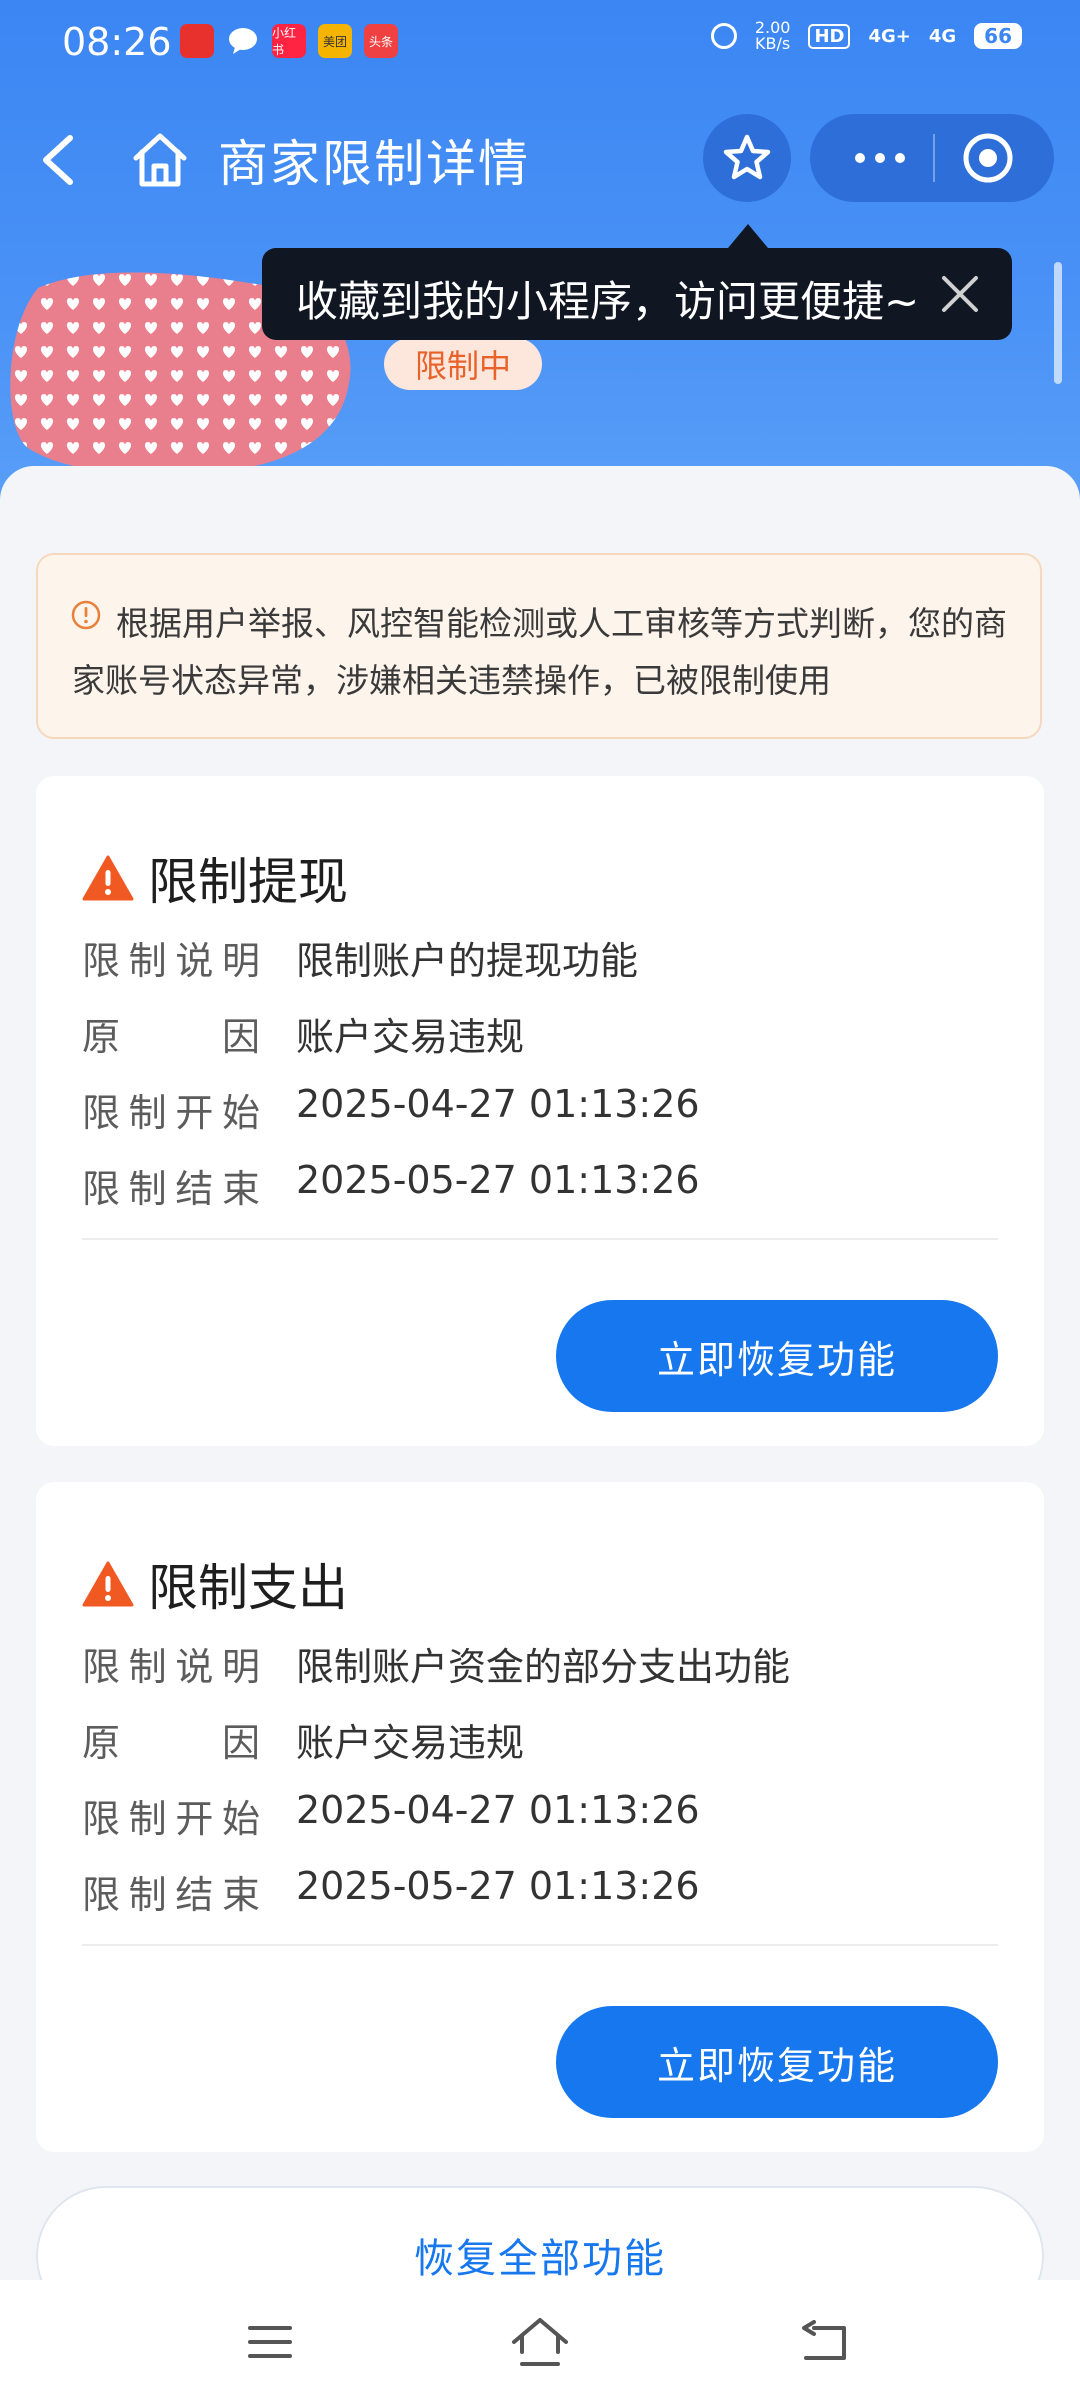  I want to click on tooltip-close-button, so click(960, 294).